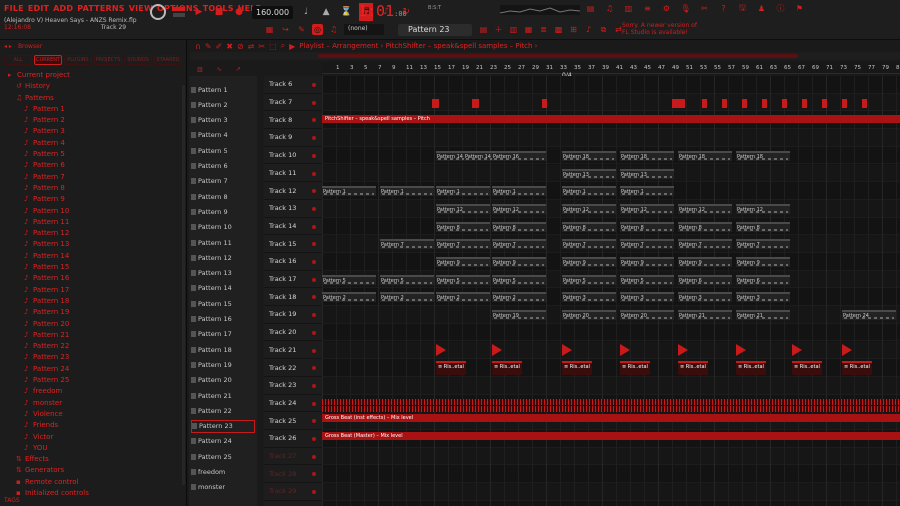 Image resolution: width=900 pixels, height=506 pixels. What do you see at coordinates (138, 60) in the screenshot?
I see `browser-tab-sounds: SOUNDS` at bounding box center [138, 60].